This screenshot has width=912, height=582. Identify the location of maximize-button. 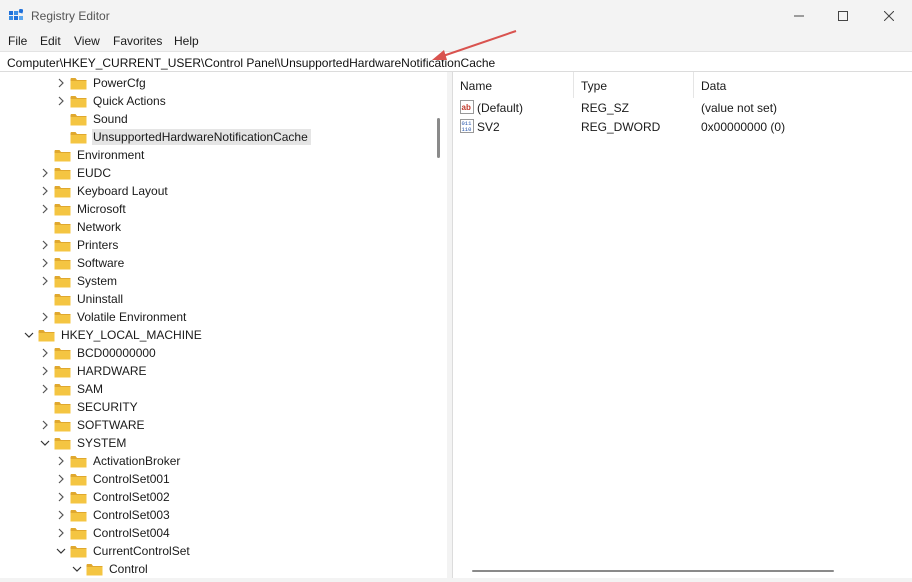
(843, 15).